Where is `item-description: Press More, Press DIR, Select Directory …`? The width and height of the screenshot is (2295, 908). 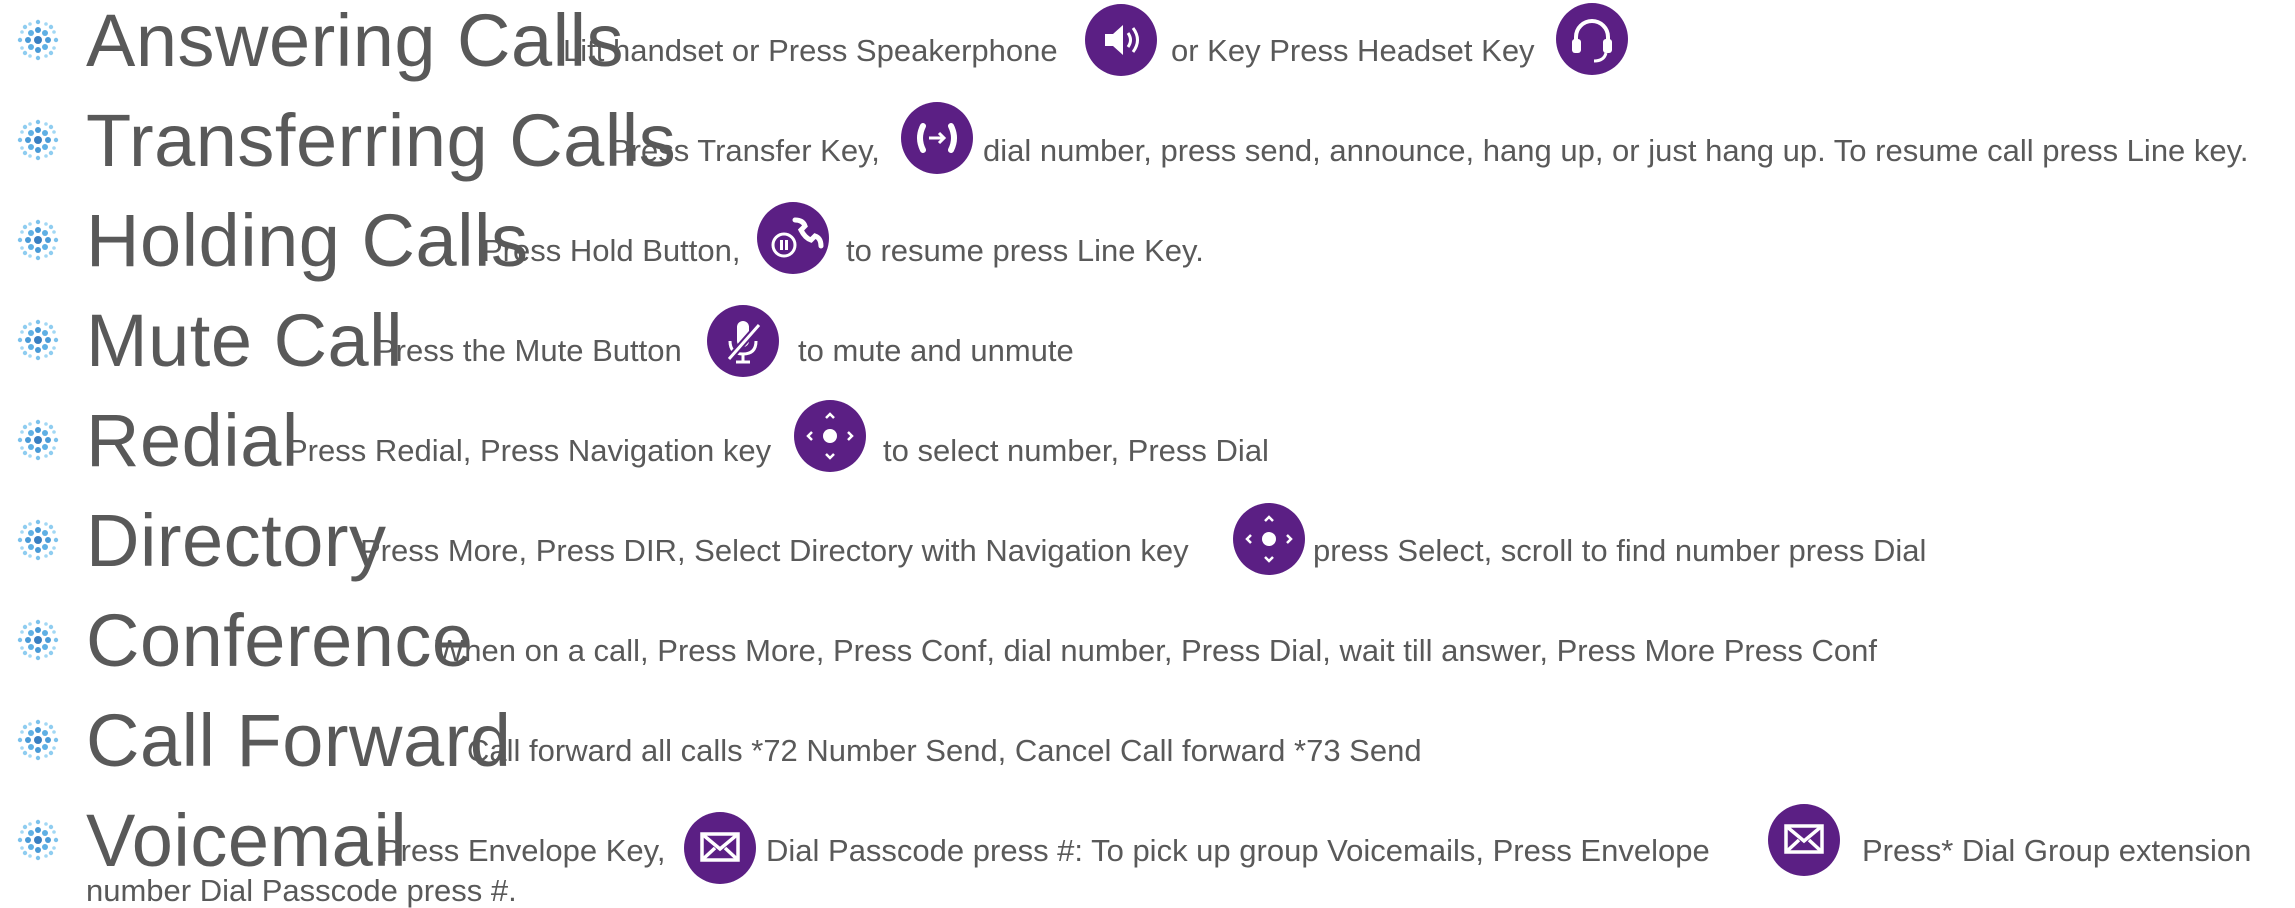
item-description: Press More, Press DIR, Select Directory … is located at coordinates (774, 550).